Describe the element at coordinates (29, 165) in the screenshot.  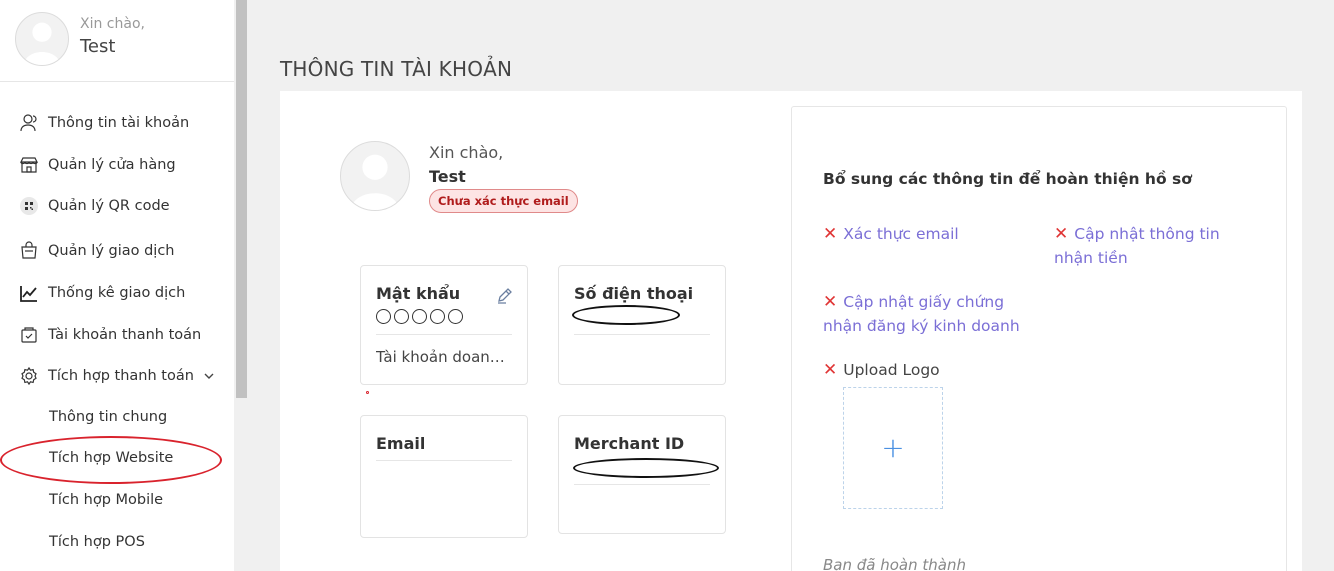
I see `store-icon` at that location.